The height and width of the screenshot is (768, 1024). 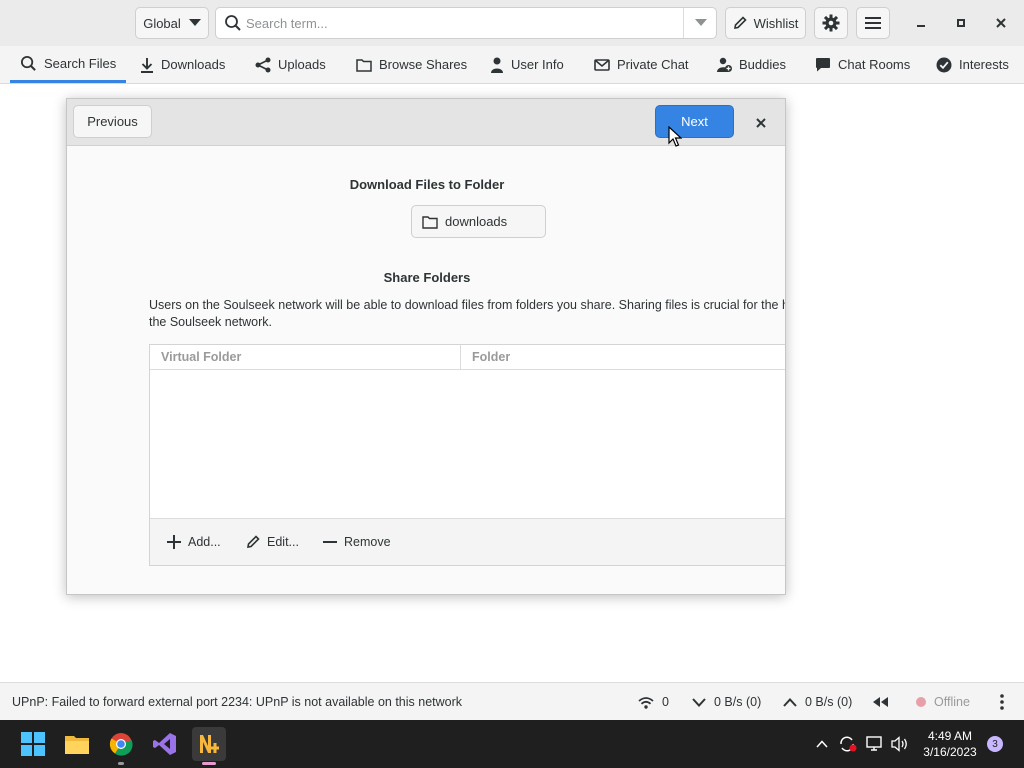 What do you see at coordinates (1001, 23) in the screenshot?
I see `close-window-button` at bounding box center [1001, 23].